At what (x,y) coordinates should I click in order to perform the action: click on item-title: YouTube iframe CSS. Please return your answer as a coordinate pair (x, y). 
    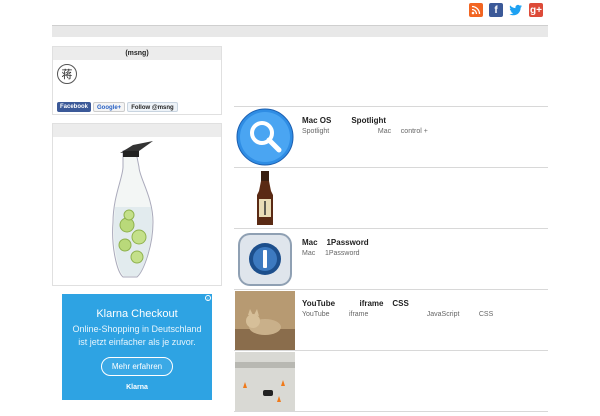
    Looking at the image, I should click on (355, 303).